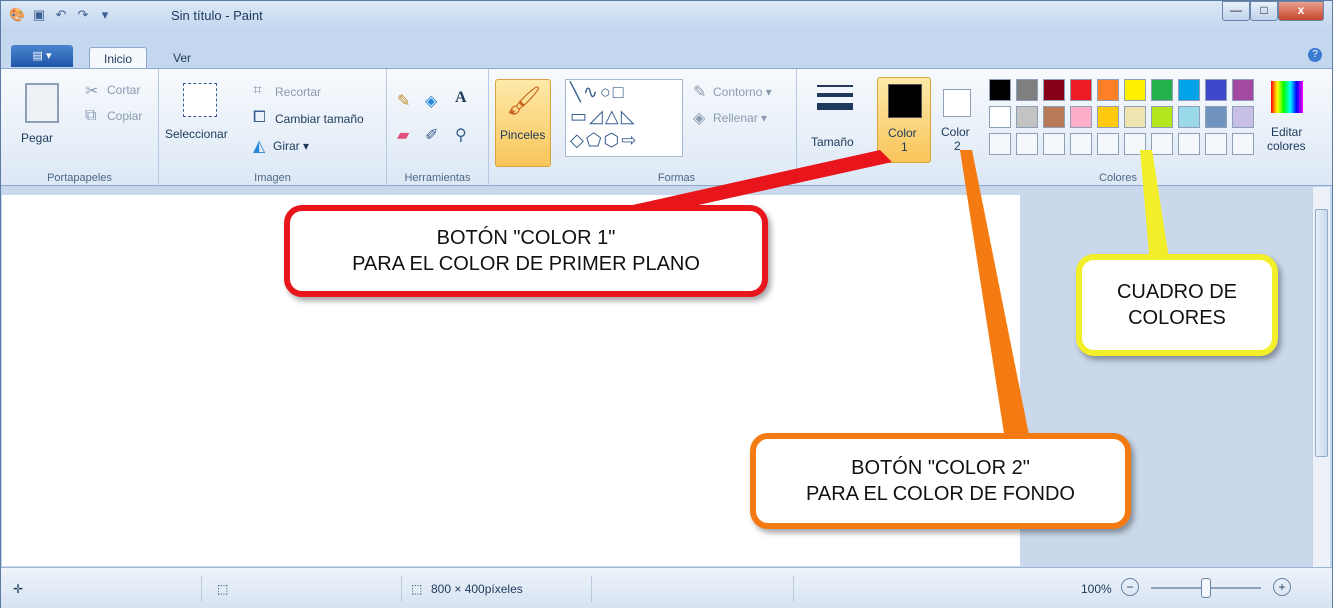 The image size is (1333, 608). I want to click on callout-palette-line2: COLORES, so click(1177, 318).